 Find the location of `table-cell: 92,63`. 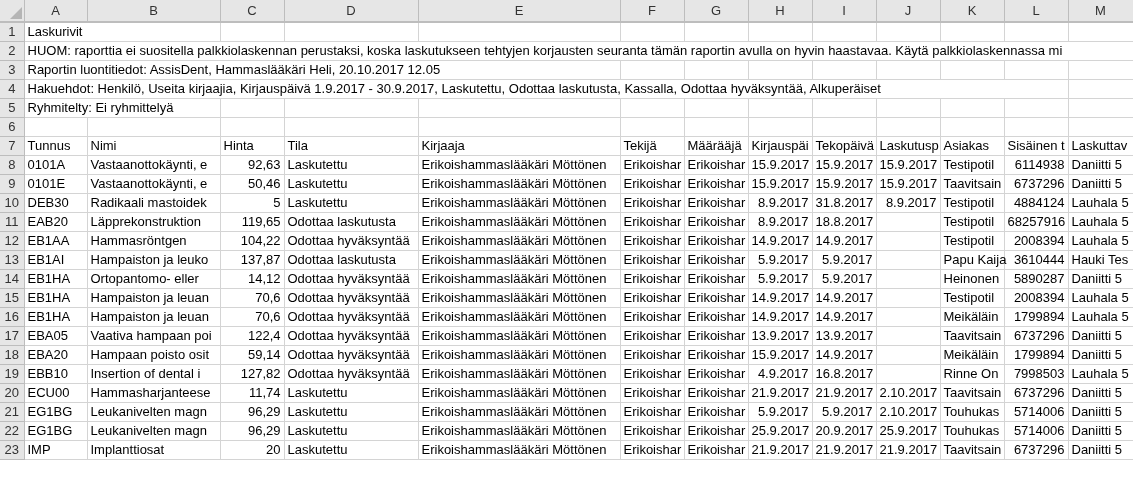

table-cell: 92,63 is located at coordinates (264, 164).